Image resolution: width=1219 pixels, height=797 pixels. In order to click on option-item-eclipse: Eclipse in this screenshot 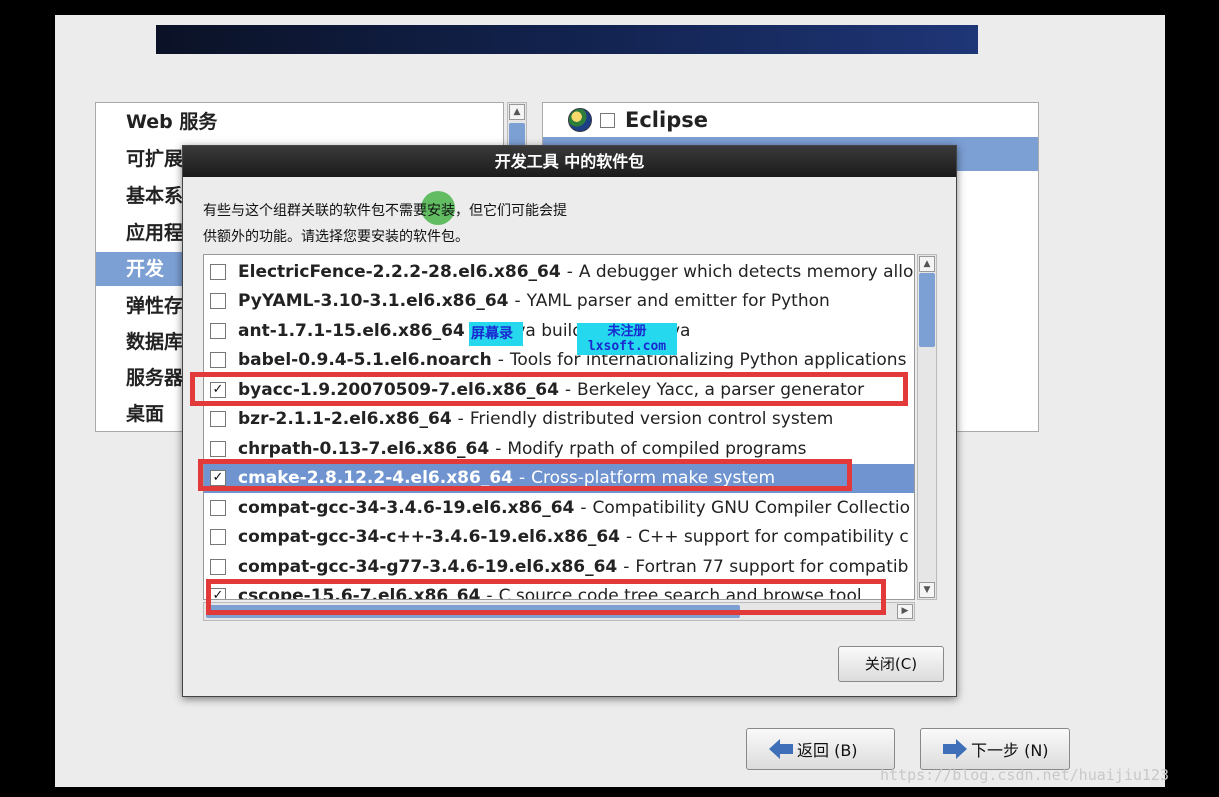, I will do `click(638, 120)`.